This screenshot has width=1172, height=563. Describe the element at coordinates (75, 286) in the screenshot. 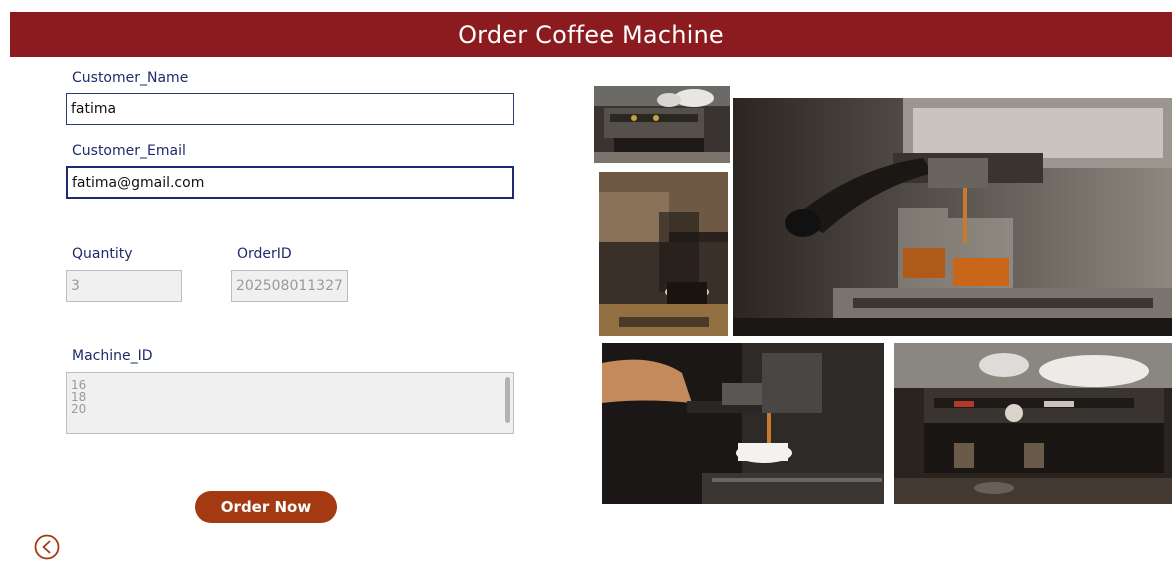

I see `quantity-value: 3` at that location.